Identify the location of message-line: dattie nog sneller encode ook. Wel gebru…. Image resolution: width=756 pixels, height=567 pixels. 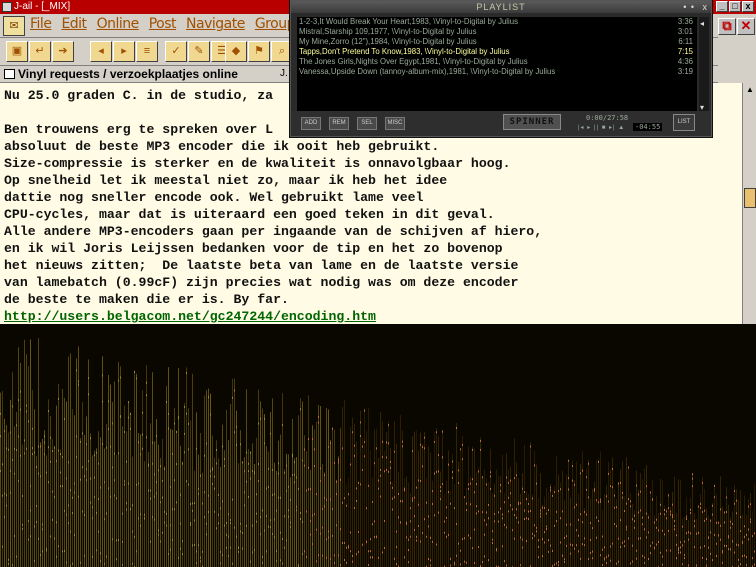
(214, 197).